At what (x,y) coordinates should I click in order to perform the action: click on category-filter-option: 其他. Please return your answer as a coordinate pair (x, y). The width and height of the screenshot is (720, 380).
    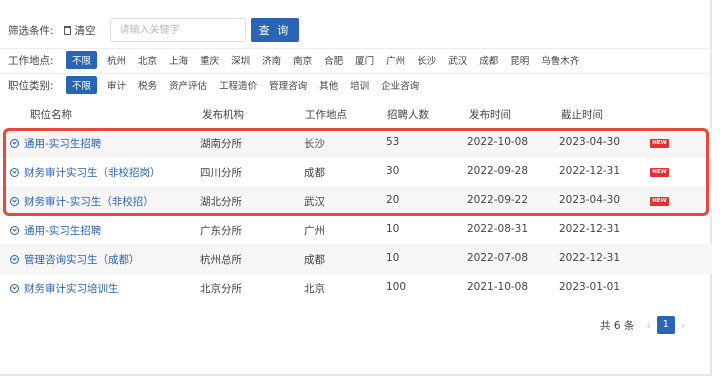
    Looking at the image, I should click on (328, 85).